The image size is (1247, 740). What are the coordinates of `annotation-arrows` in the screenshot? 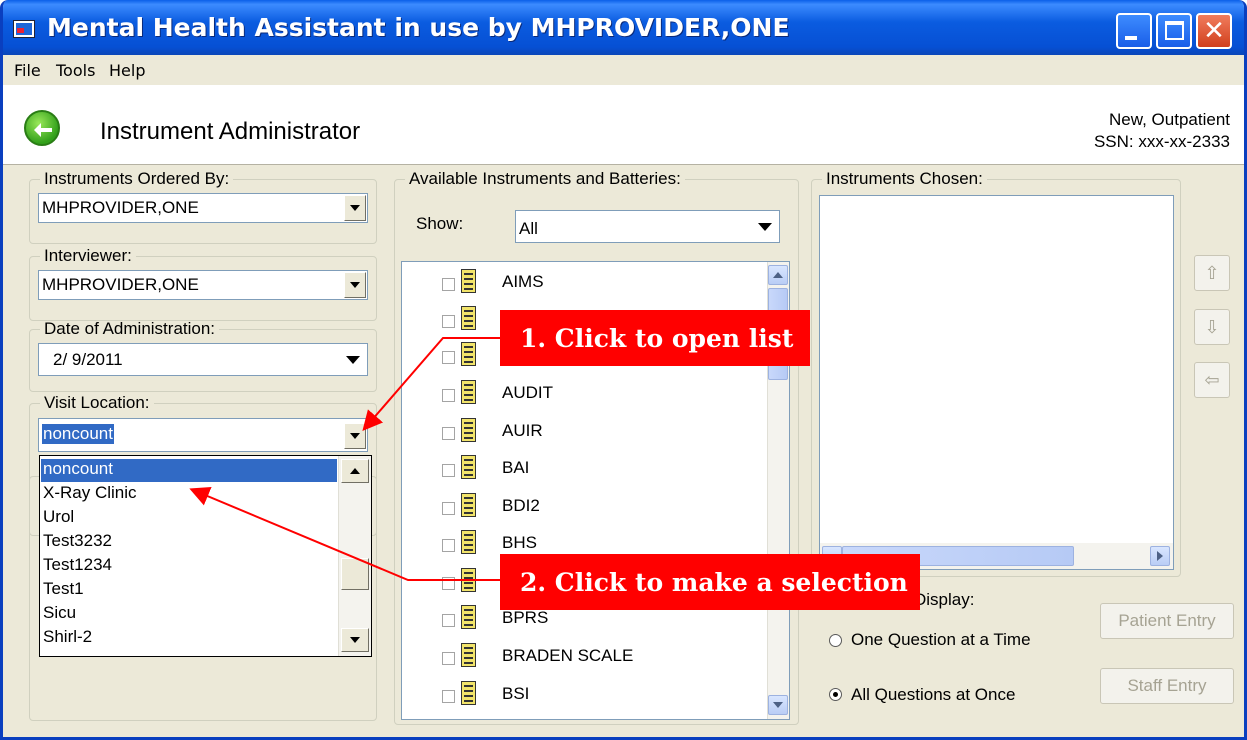 It's located at (345, 459).